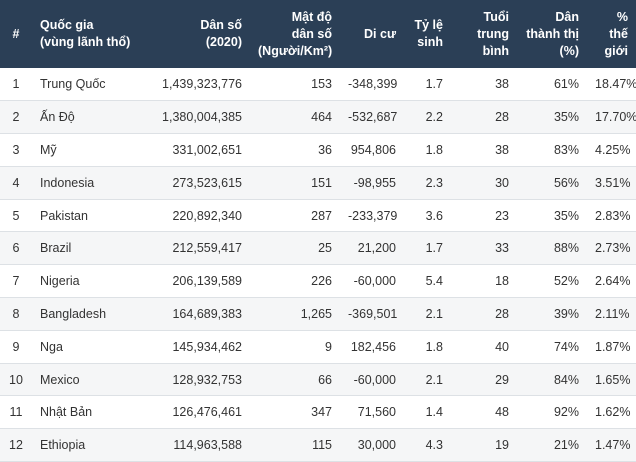 This screenshot has height=462, width=636. I want to click on migrants-cell: -233,379, so click(373, 215).